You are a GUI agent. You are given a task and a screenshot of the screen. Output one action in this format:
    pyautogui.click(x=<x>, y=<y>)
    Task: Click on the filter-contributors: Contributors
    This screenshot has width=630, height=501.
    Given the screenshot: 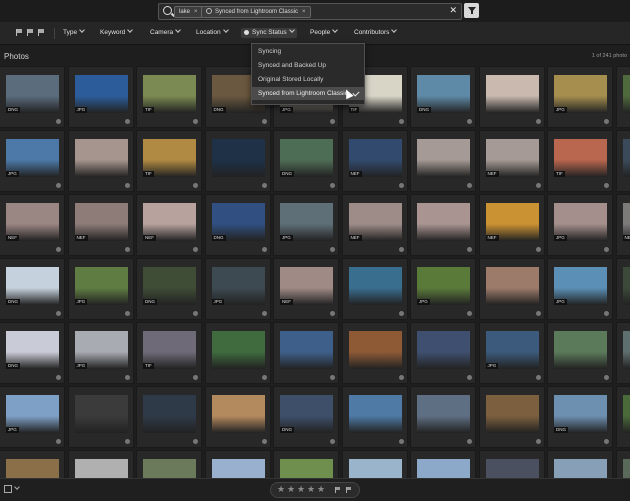 What is the action you would take?
    pyautogui.click(x=375, y=33)
    